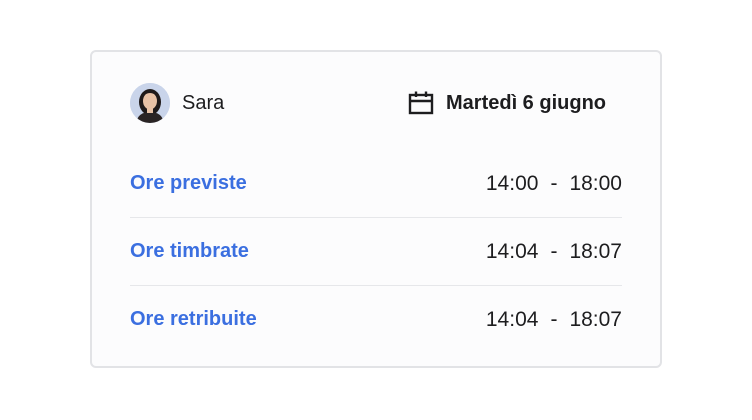 Image resolution: width=752 pixels, height=420 pixels. I want to click on date-display: Martedì 6 giugno, so click(507, 103).